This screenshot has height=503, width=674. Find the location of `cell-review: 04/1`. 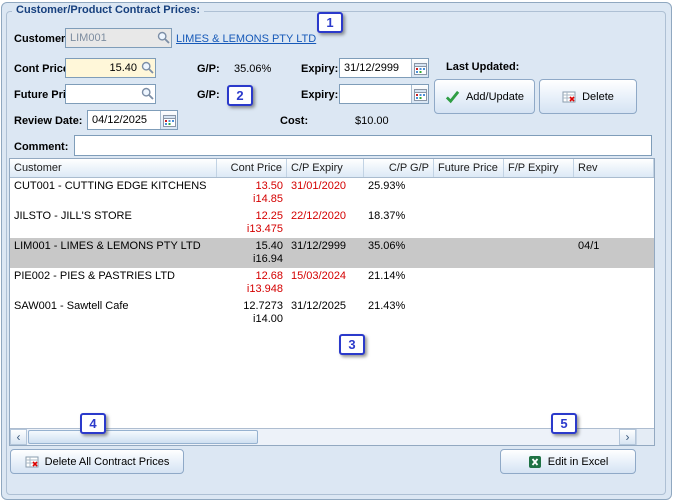

cell-review: 04/1 is located at coordinates (589, 246).